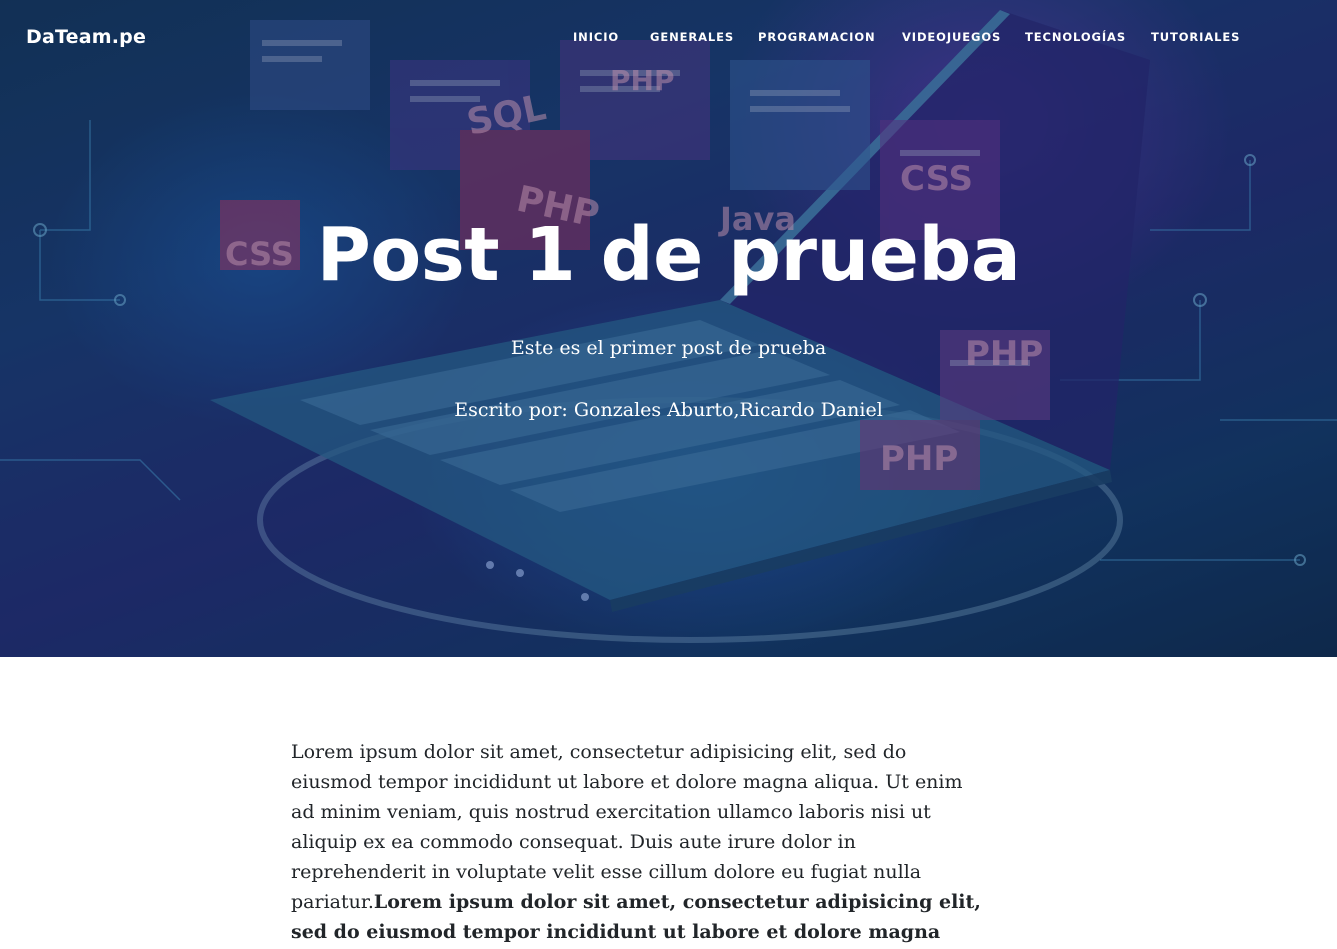  Describe the element at coordinates (668, 348) in the screenshot. I see `post-subtitle: Este es el primer post de prueba` at that location.